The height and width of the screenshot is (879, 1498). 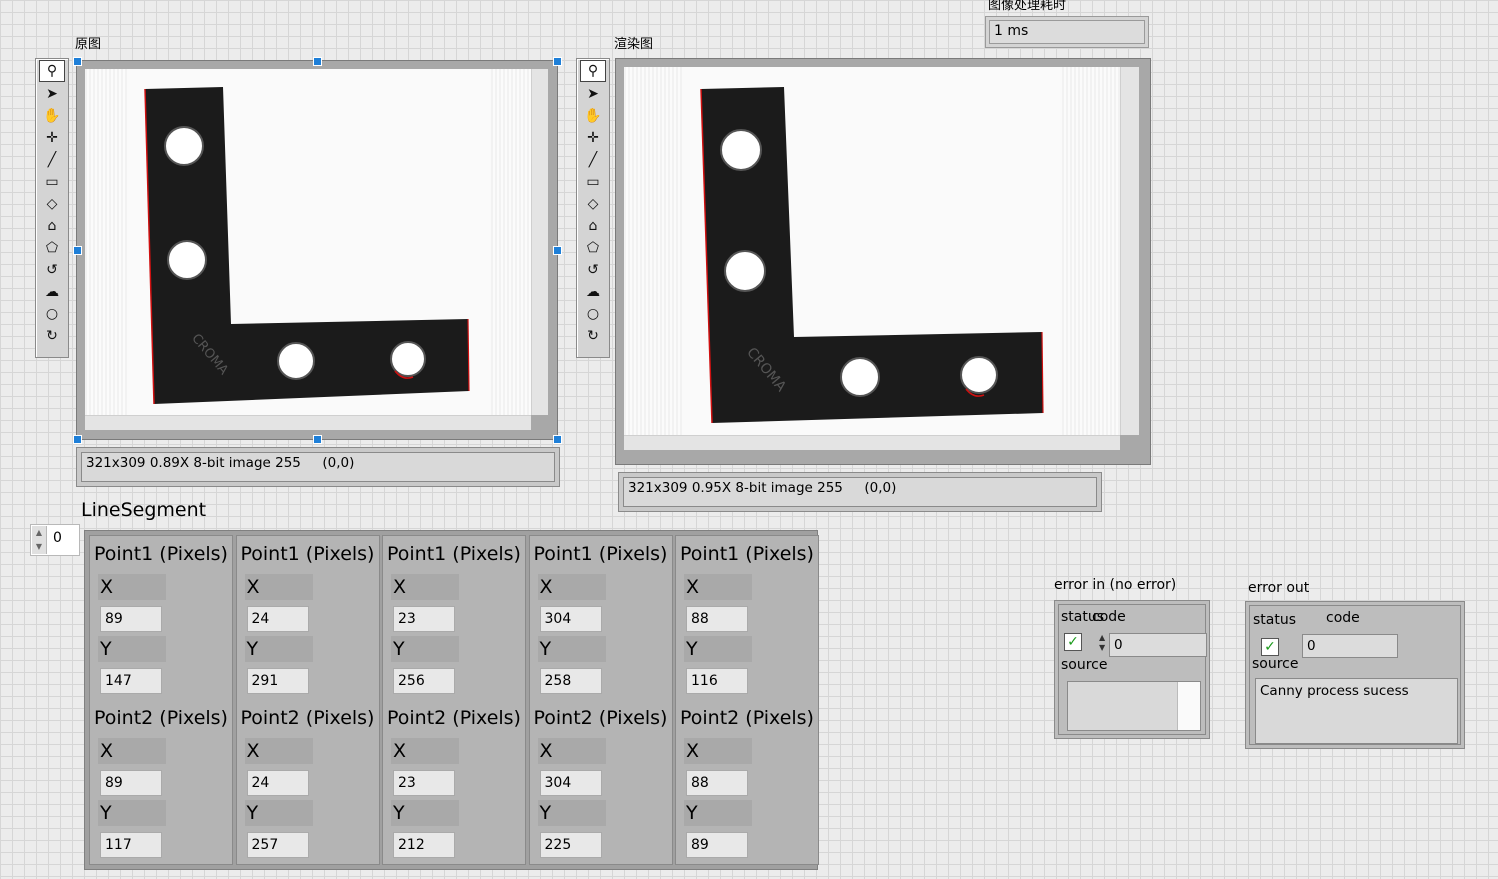 I want to click on point1-y-value: 256, so click(x=424, y=681).